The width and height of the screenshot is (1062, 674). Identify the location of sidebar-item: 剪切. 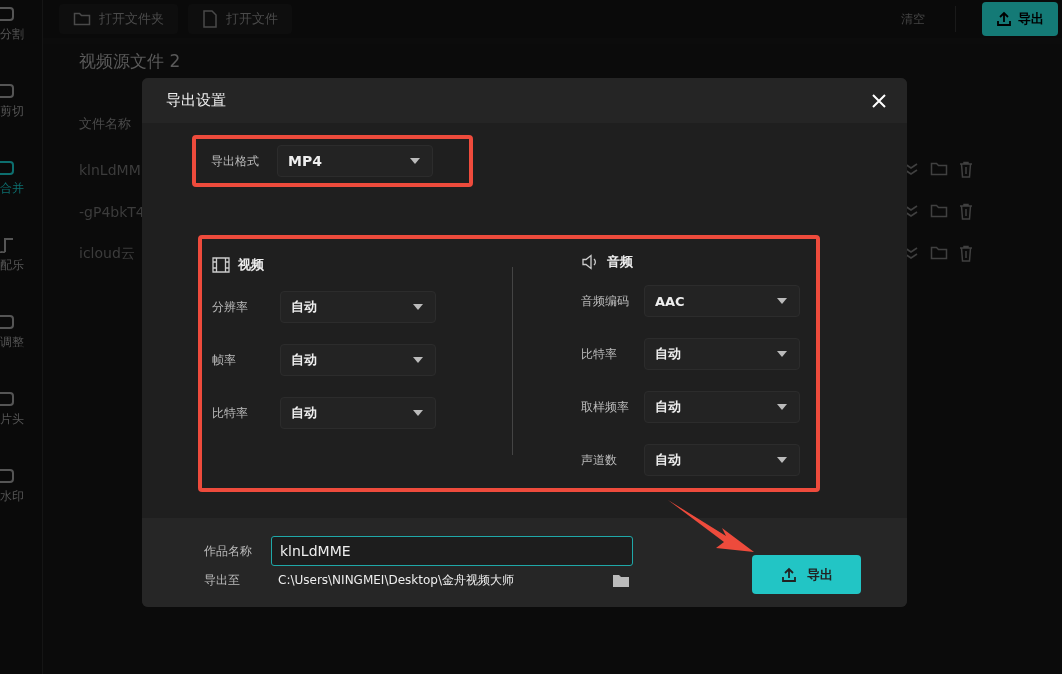
(21, 121).